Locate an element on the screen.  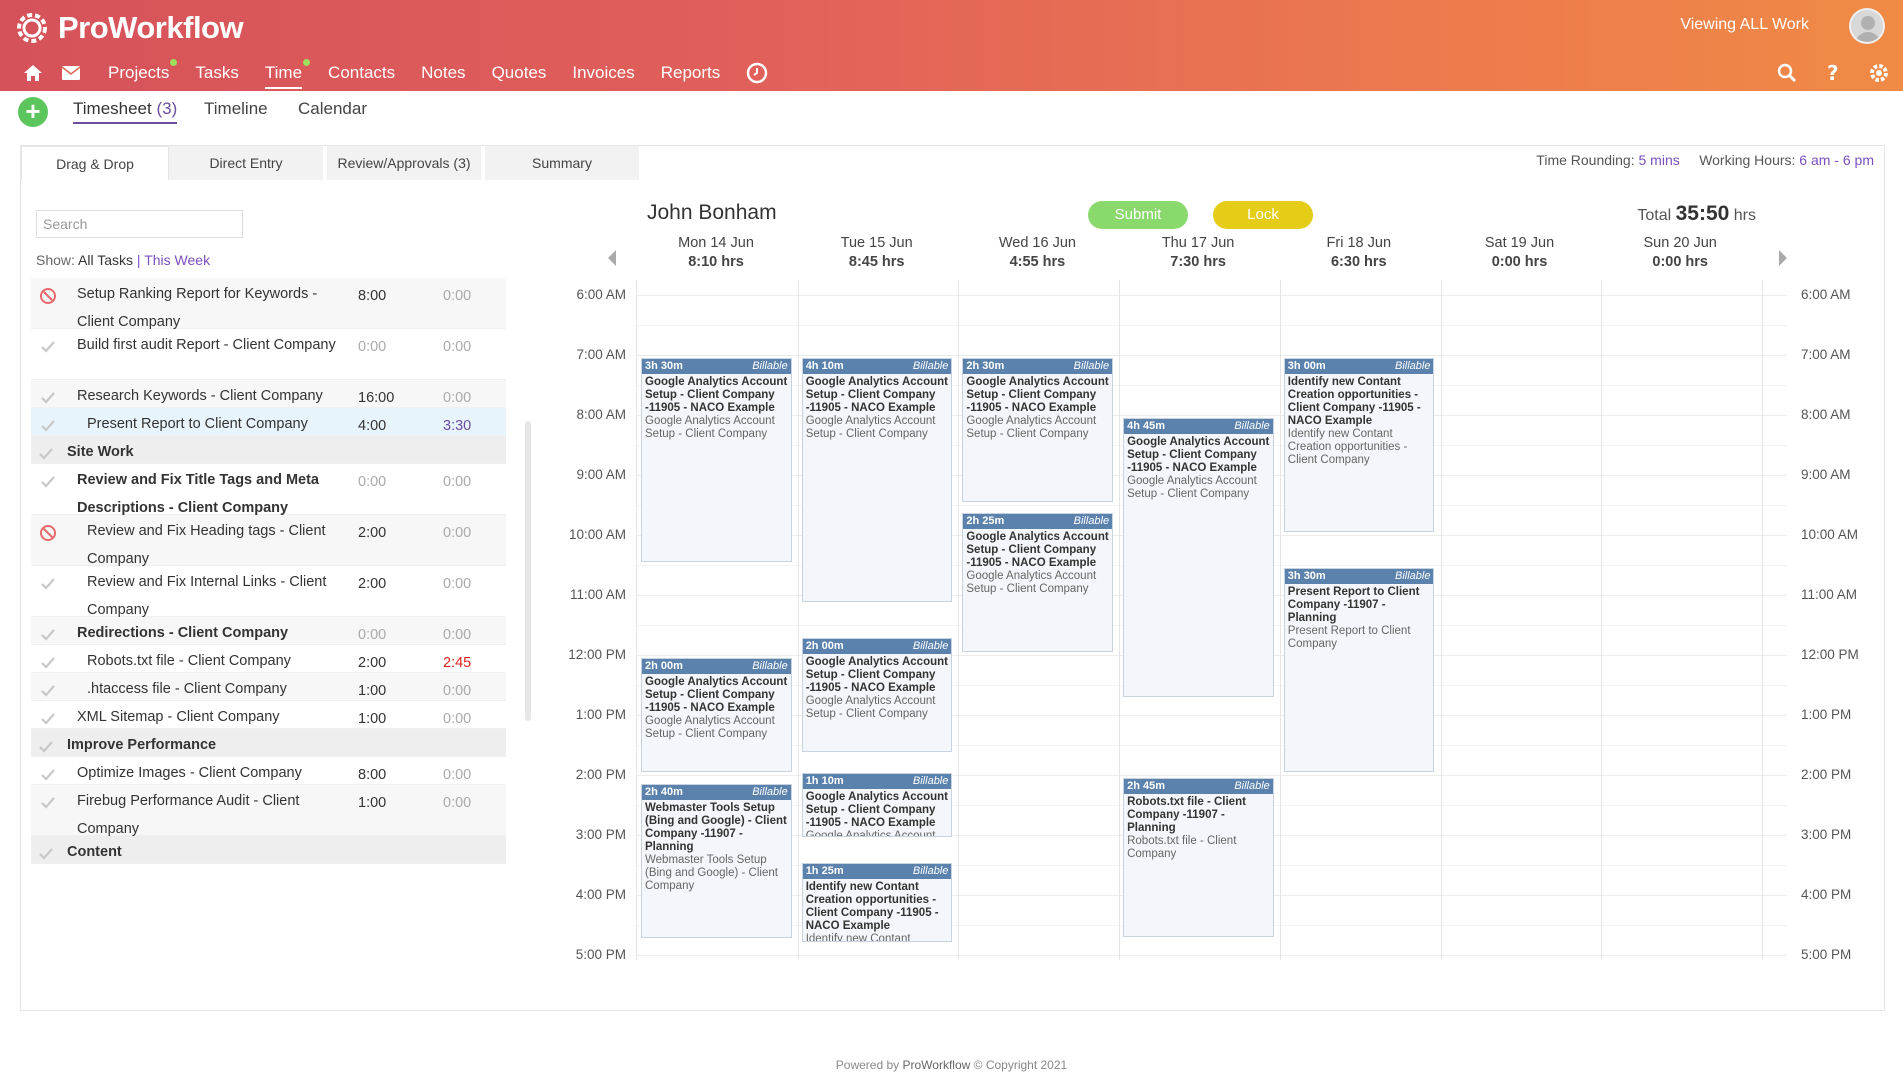
check-icon is located at coordinates (48, 426).